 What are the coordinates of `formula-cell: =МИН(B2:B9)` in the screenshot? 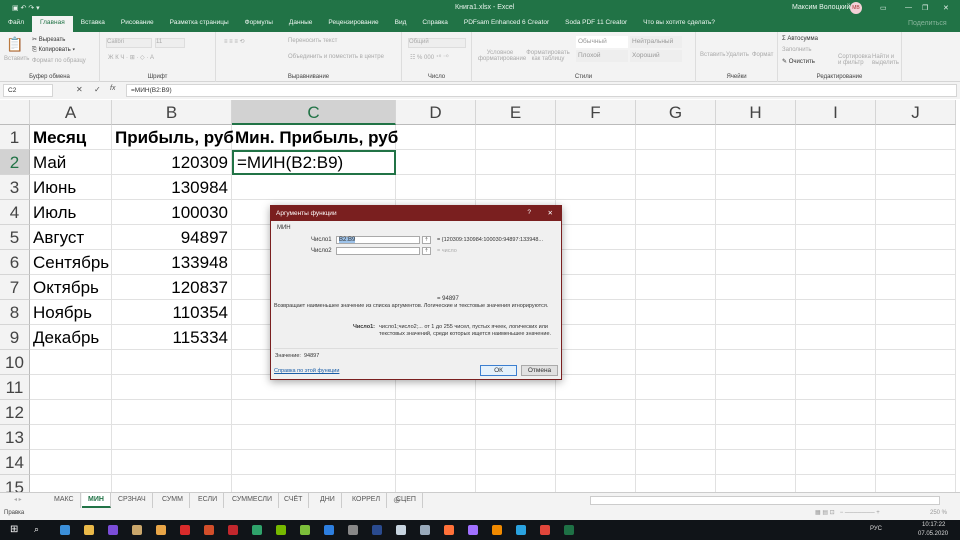 It's located at (314, 162).